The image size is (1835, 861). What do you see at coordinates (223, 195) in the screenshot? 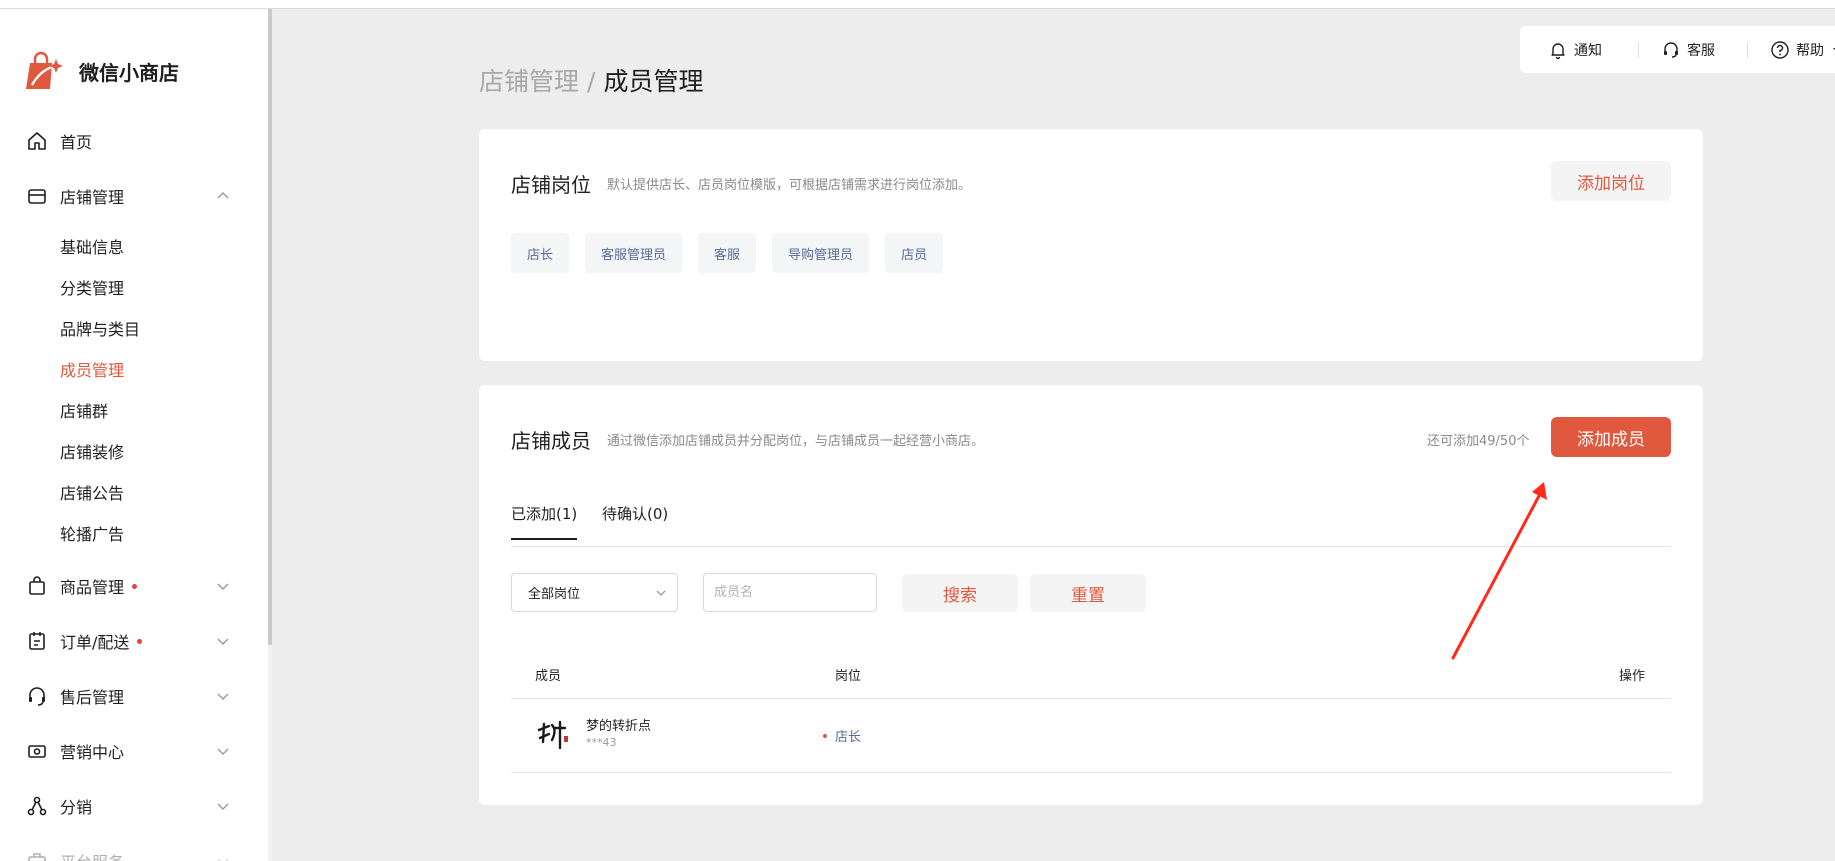
I see `chevron-up-icon` at bounding box center [223, 195].